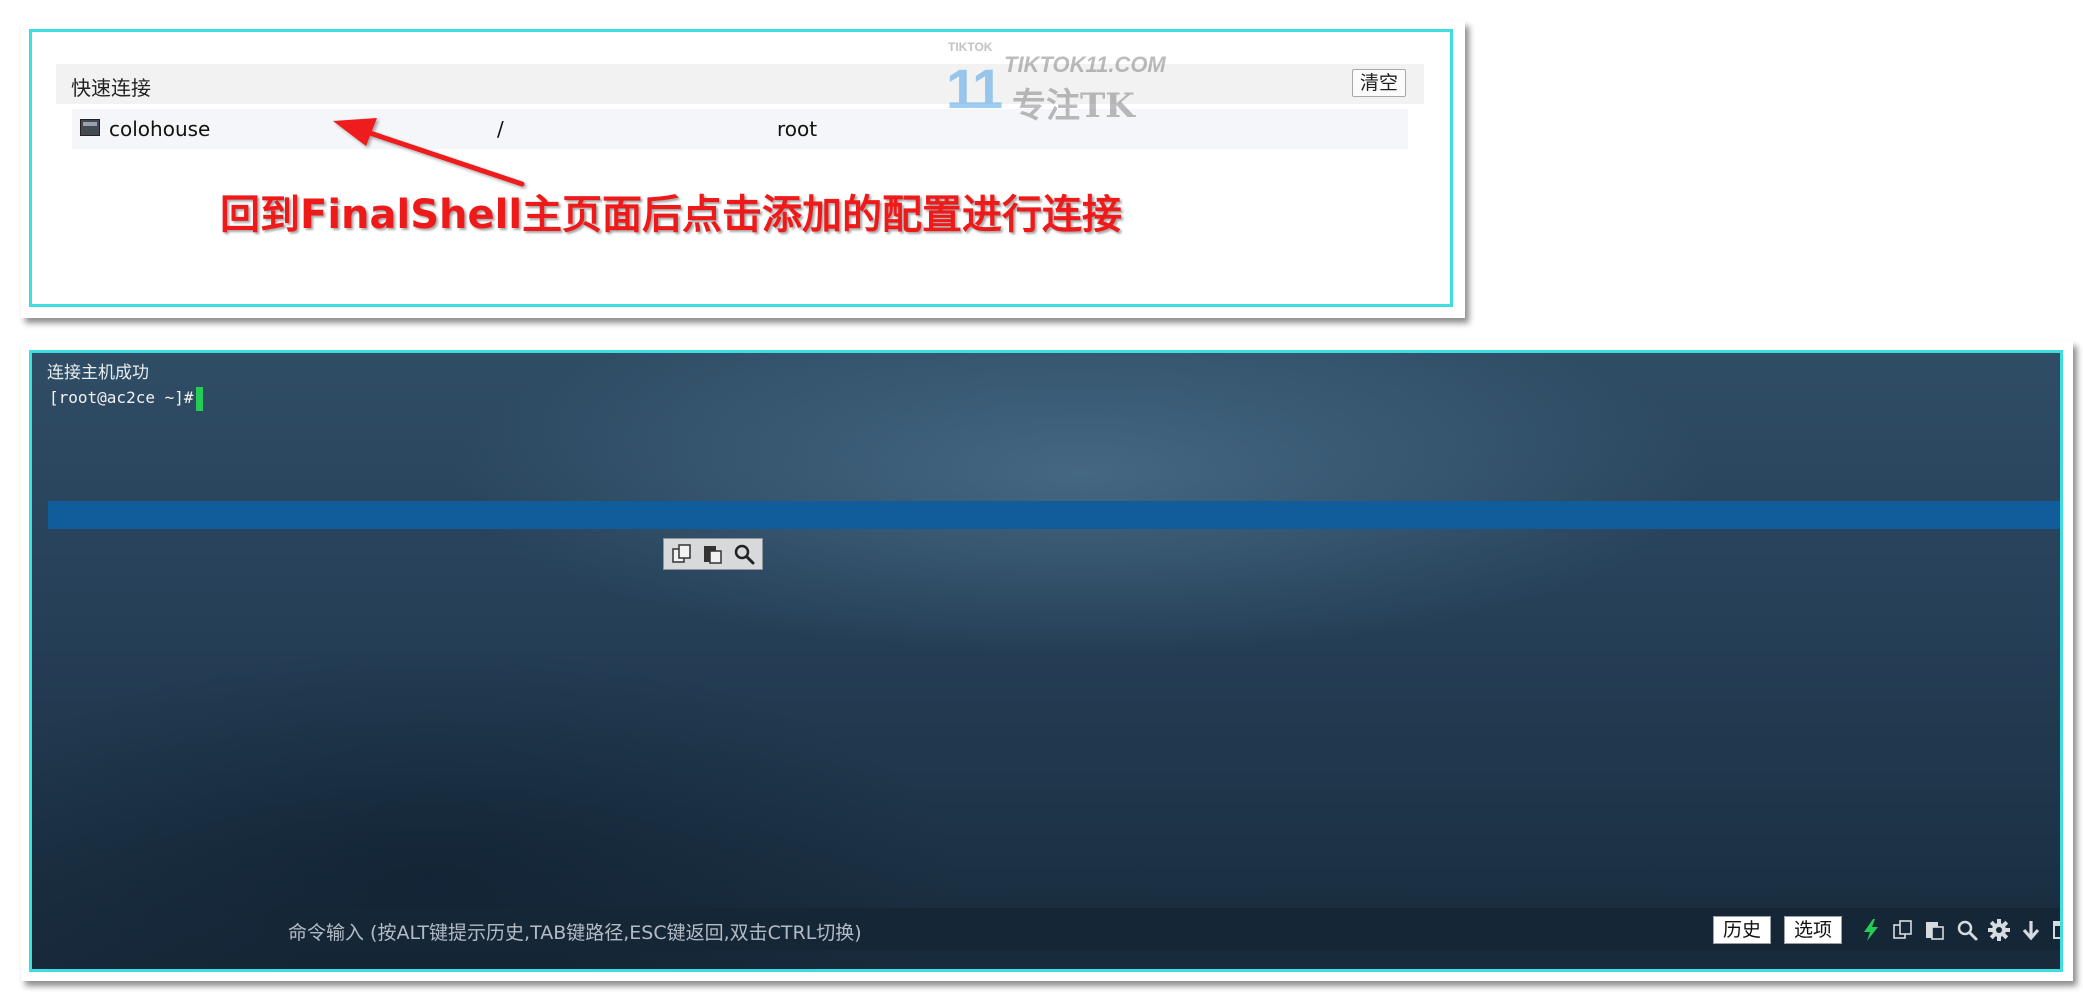 The width and height of the screenshot is (2083, 997). I want to click on arrow-down-icon, so click(2031, 930).